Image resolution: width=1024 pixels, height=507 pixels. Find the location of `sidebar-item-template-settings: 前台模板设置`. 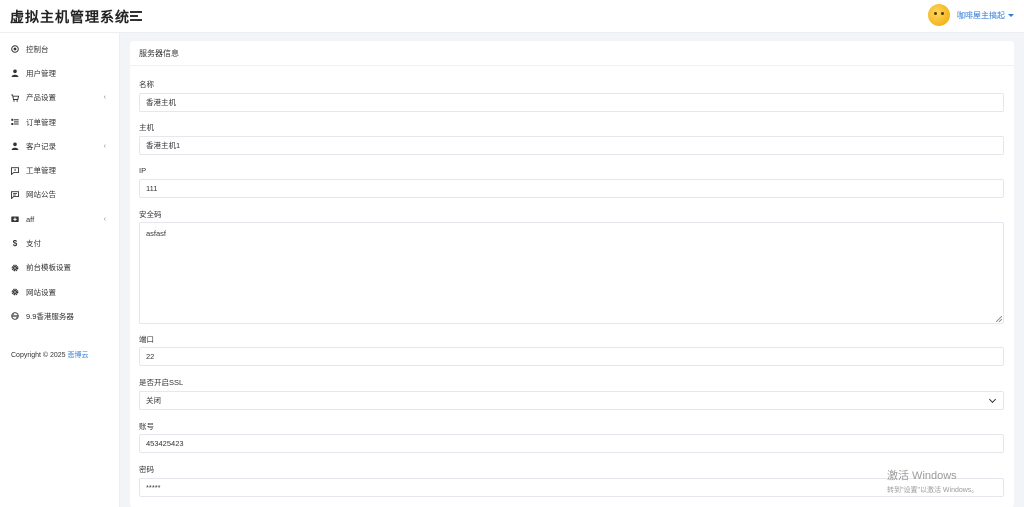

sidebar-item-template-settings: 前台模板设置 is located at coordinates (59, 268).